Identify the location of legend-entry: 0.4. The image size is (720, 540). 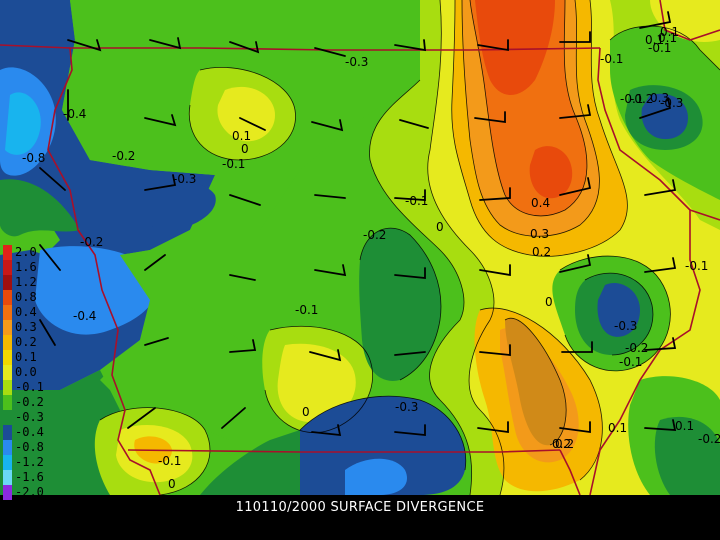
(33, 312).